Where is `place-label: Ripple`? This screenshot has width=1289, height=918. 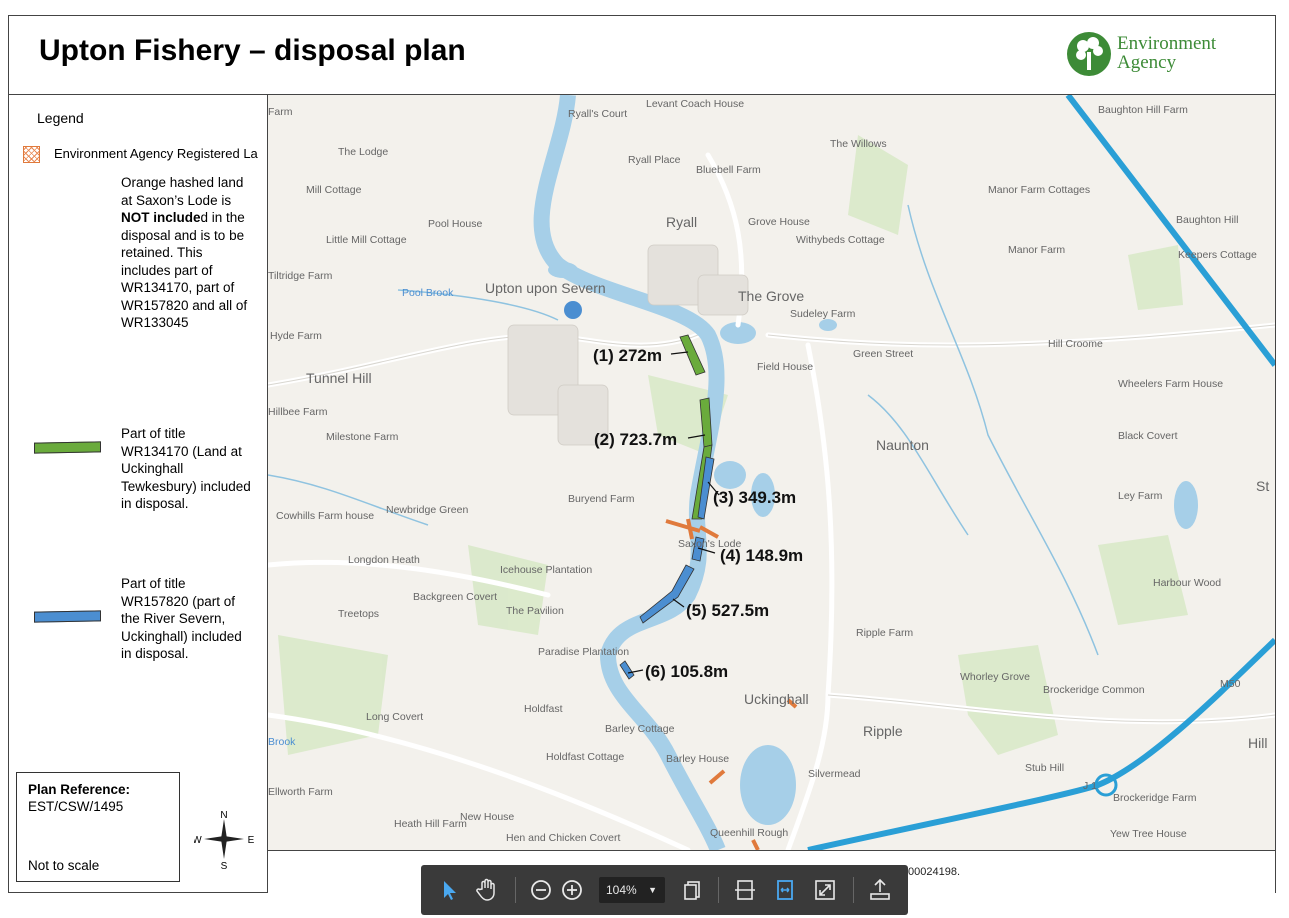
place-label: Ripple is located at coordinates (883, 731).